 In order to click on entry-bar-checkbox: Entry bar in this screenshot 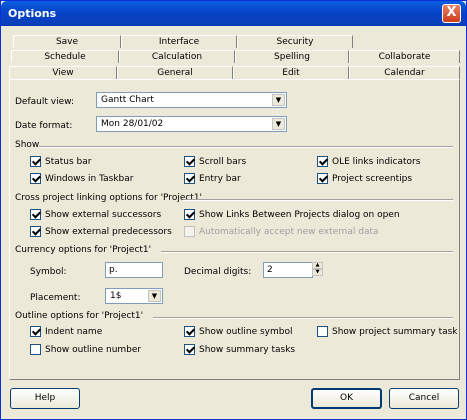, I will do `click(212, 178)`.